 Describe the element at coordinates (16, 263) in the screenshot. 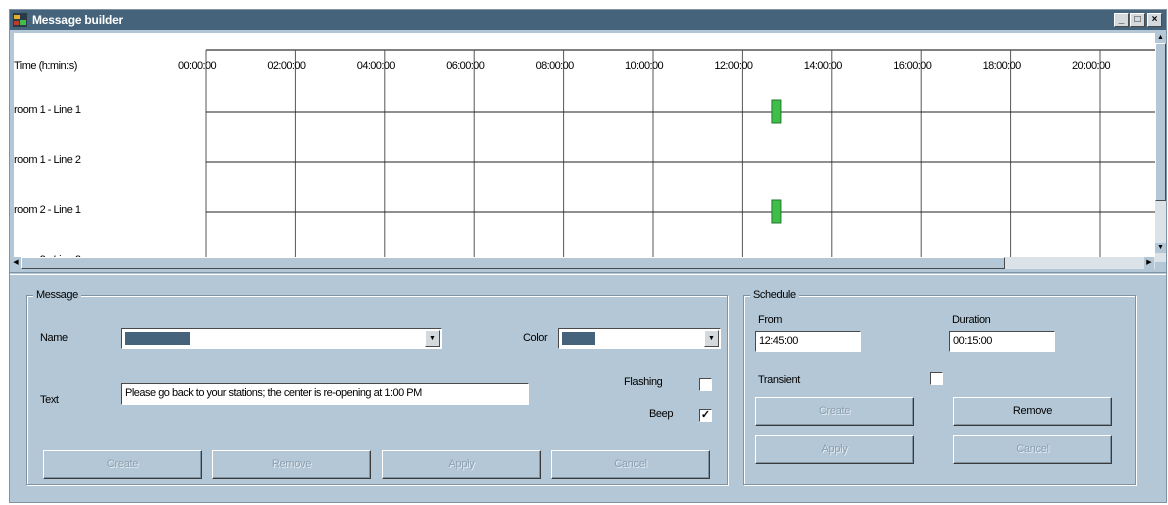

I see `scroll-left-arrow-icon: ◀` at that location.